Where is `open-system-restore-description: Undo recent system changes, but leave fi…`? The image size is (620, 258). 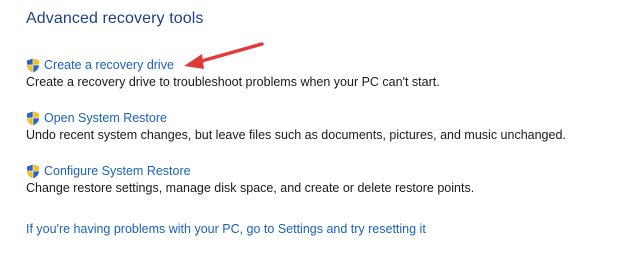 open-system-restore-description: Undo recent system changes, but leave fi… is located at coordinates (296, 135).